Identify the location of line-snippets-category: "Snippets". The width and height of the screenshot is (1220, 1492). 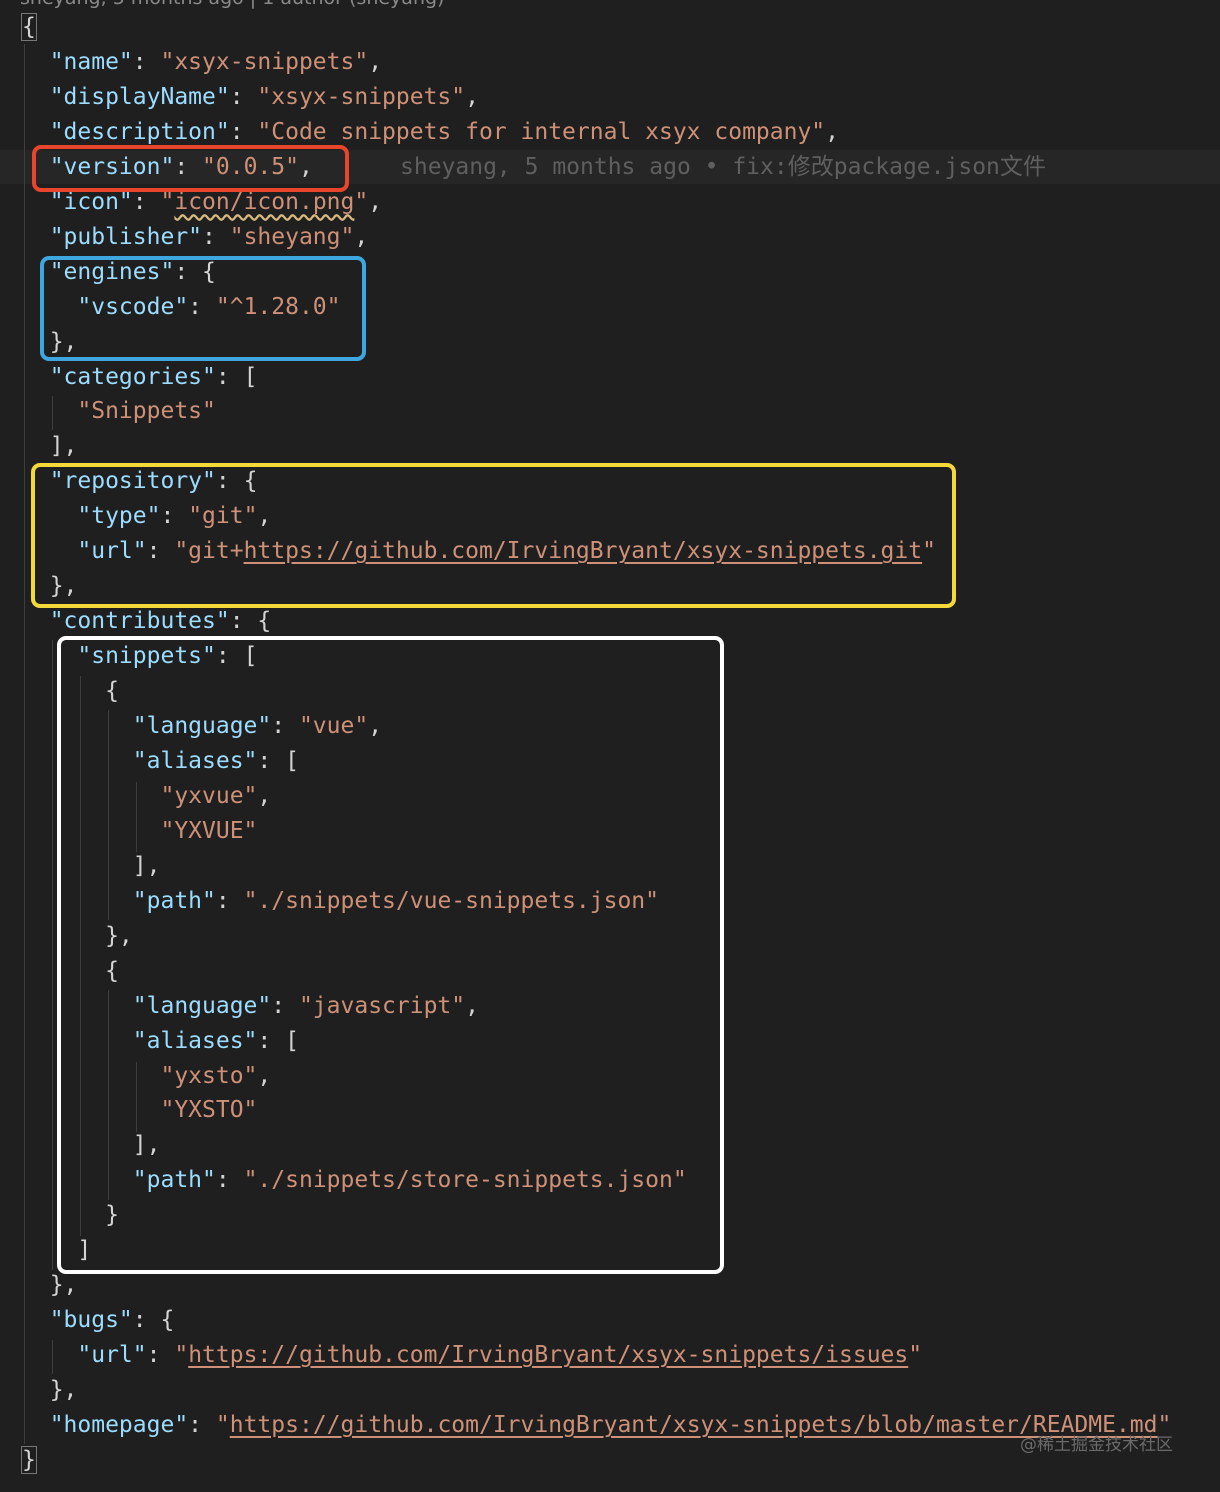
(610, 411).